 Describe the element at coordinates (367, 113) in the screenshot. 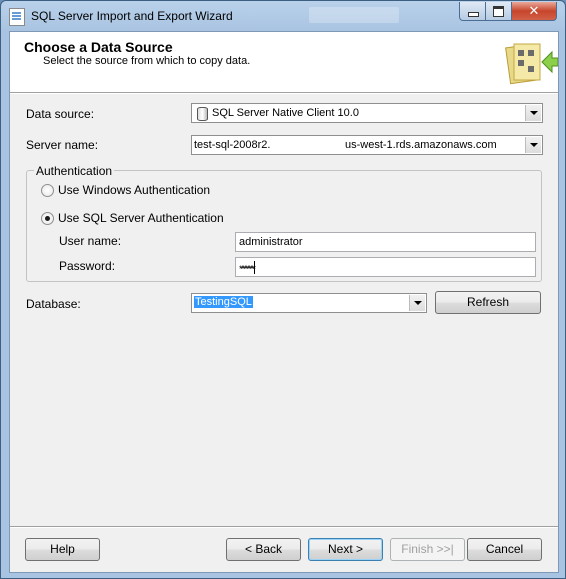

I see `data-source-select: SQL Server Native Client 10.0` at that location.